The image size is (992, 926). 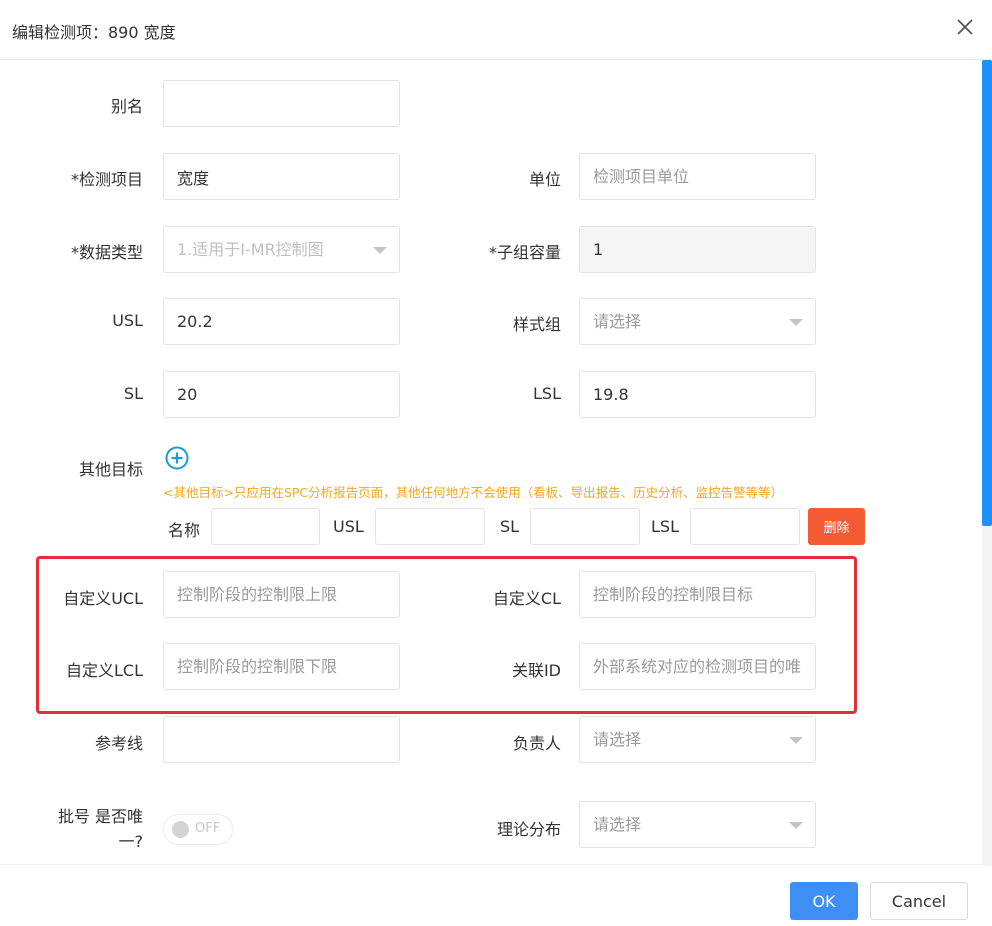 I want to click on target-lsl-label: LSL, so click(x=665, y=526).